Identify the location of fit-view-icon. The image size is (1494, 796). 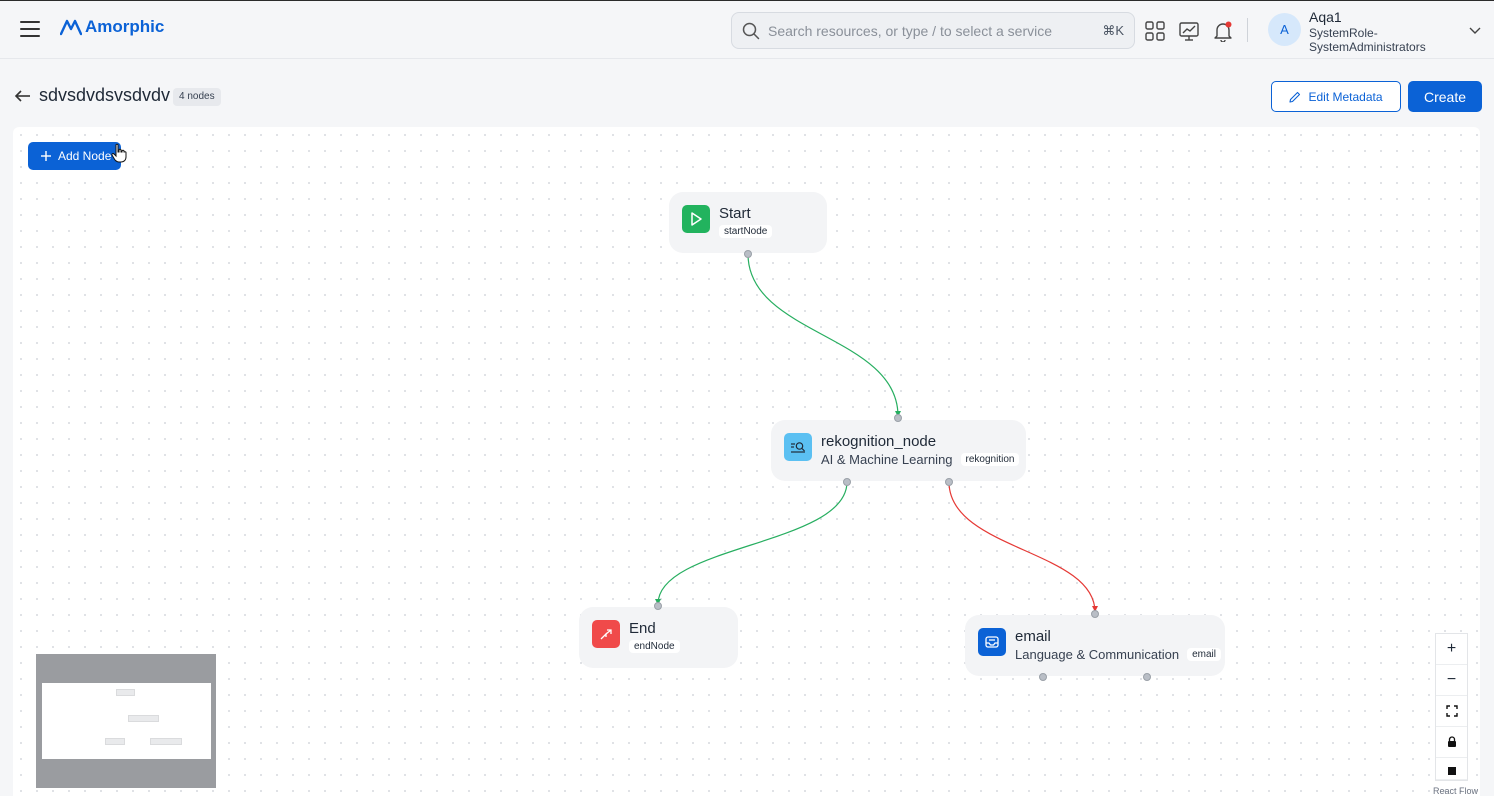
(1451, 711).